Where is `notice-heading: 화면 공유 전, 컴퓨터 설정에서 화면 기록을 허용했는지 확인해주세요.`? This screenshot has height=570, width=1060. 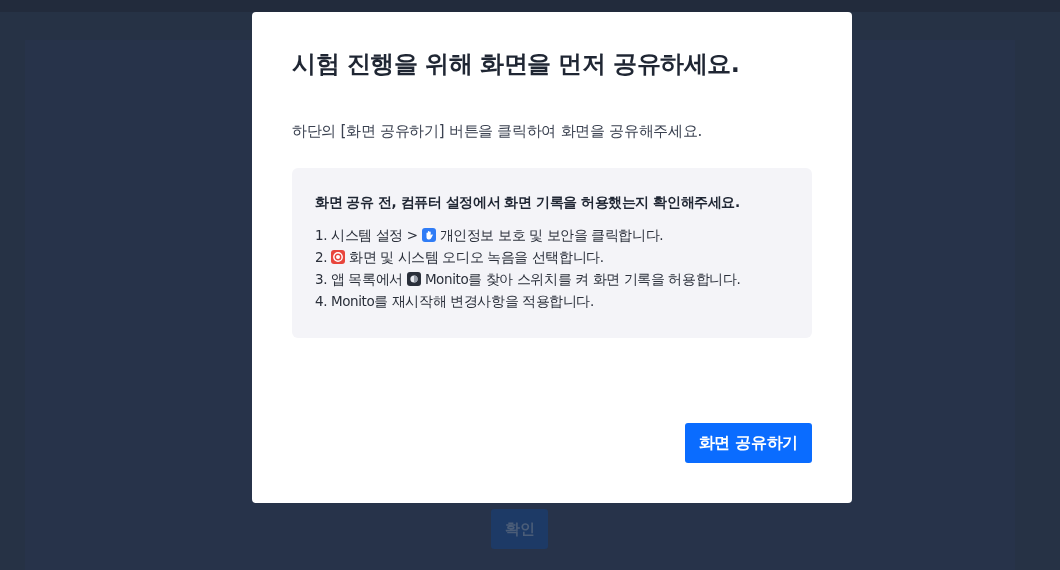 notice-heading: 화면 공유 전, 컴퓨터 설정에서 화면 기록을 허용했는지 확인해주세요. is located at coordinates (528, 202).